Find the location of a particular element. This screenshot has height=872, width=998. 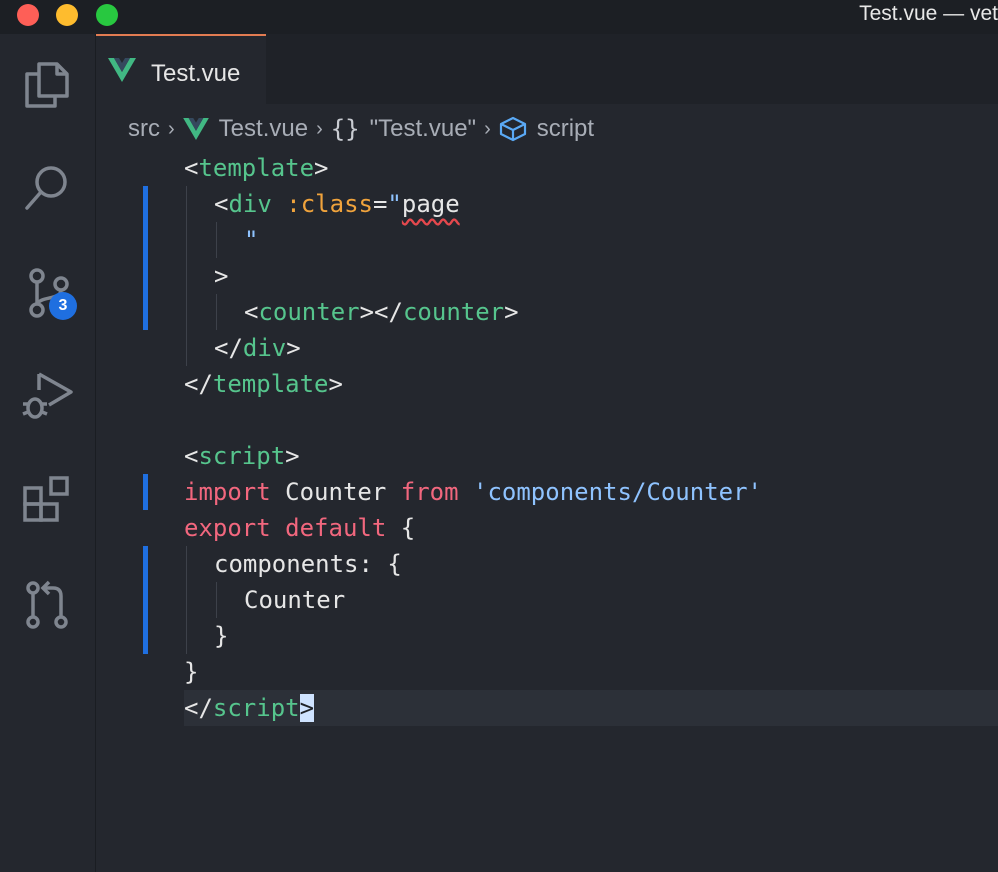

code-line-15: } is located at coordinates (191, 672).